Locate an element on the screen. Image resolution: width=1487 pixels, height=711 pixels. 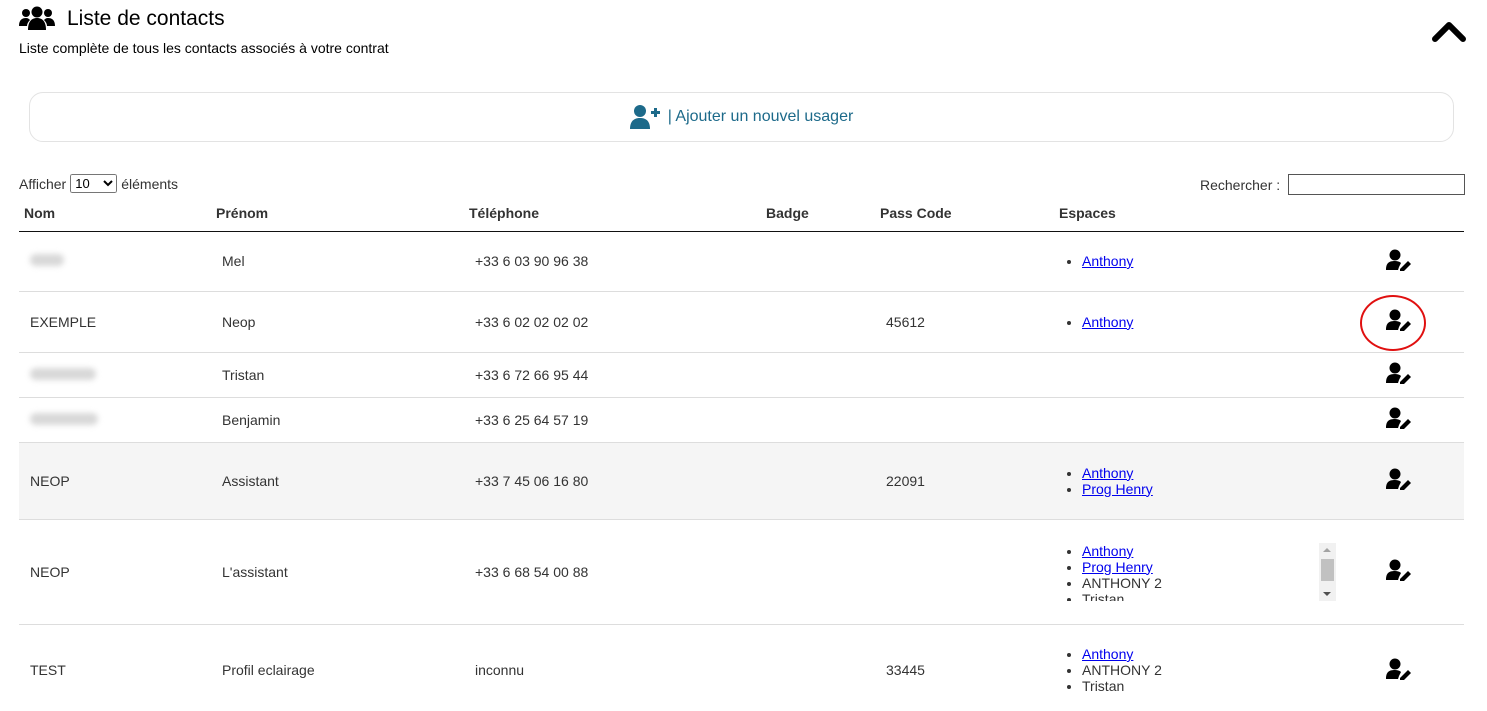
spaces-scrollbar is located at coordinates (1327, 571).